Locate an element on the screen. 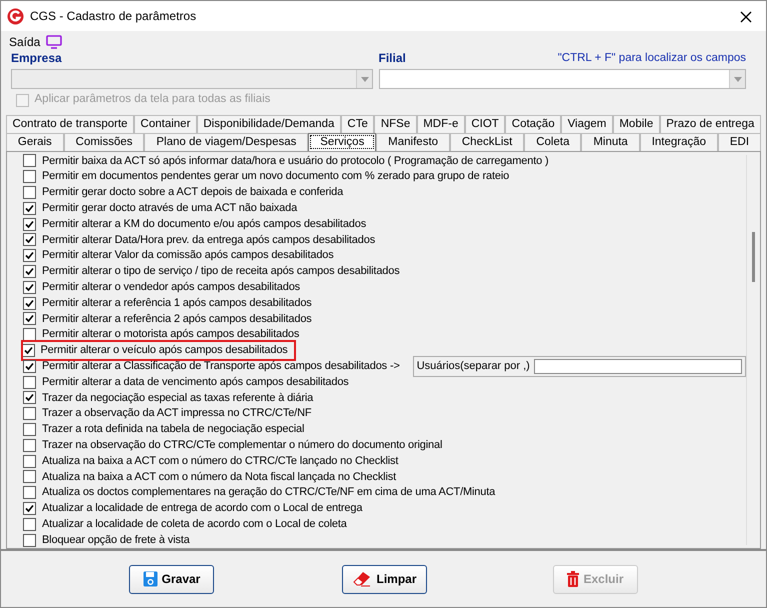 The height and width of the screenshot is (608, 767). option-label: Permitir alterar Valor da comissão após campos desabilitados is located at coordinates (188, 256).